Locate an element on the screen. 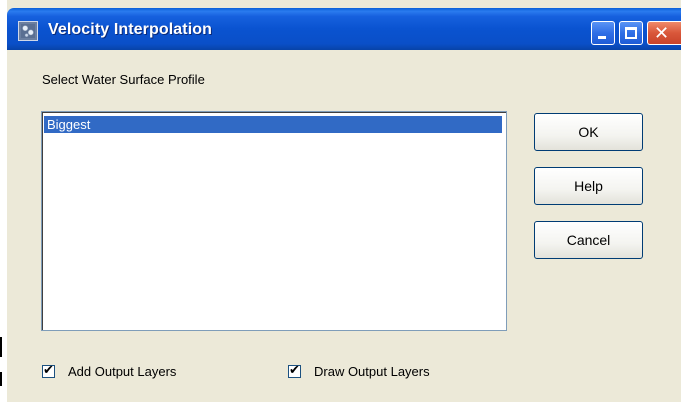  close-button: ✕ is located at coordinates (664, 33).